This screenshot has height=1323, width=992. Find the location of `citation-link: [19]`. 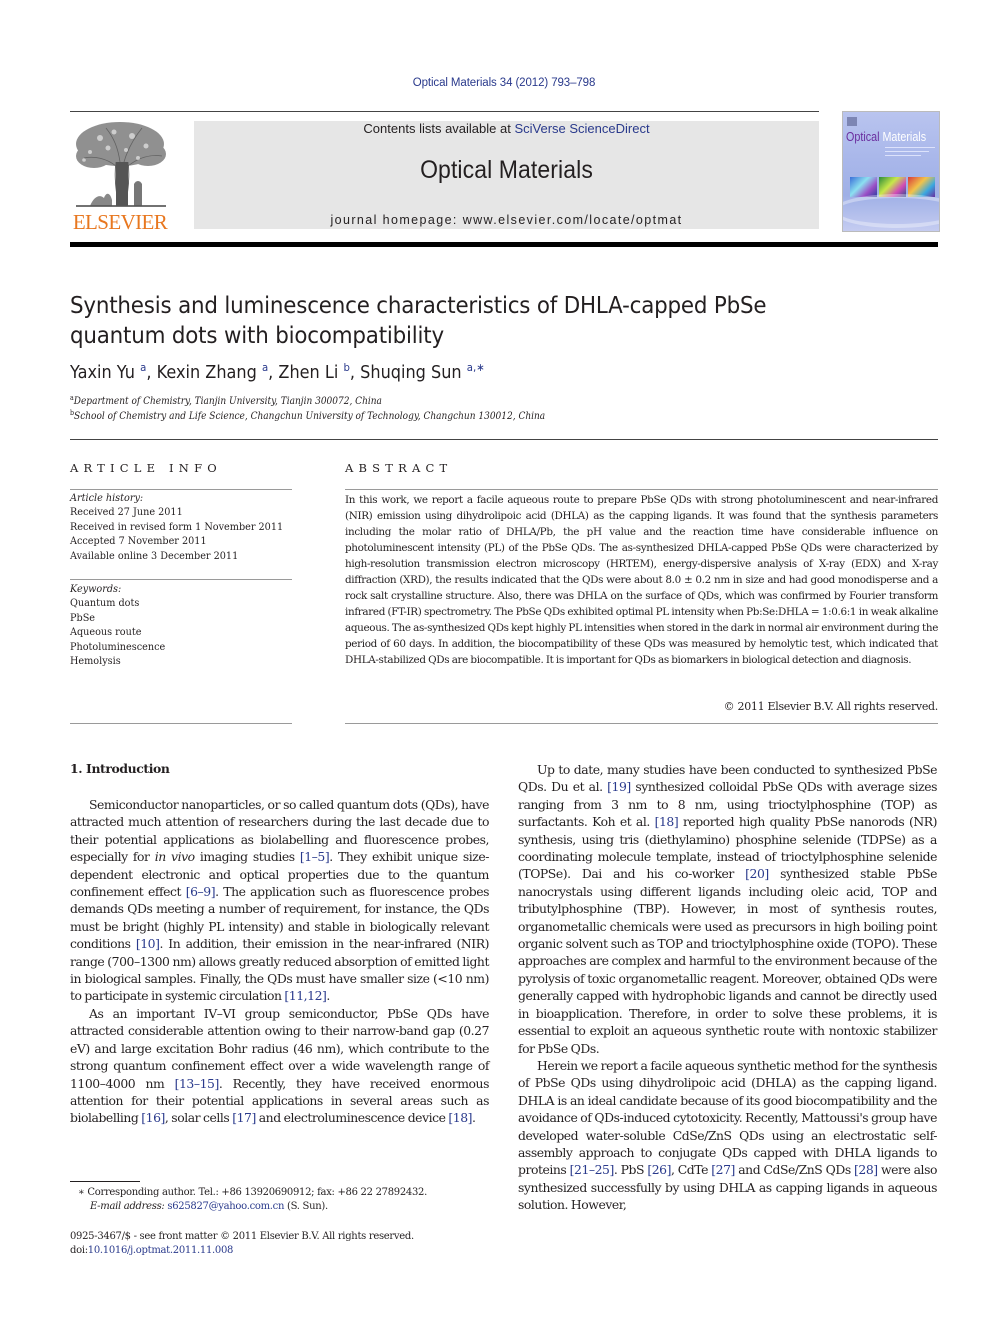

citation-link: [19] is located at coordinates (619, 786).